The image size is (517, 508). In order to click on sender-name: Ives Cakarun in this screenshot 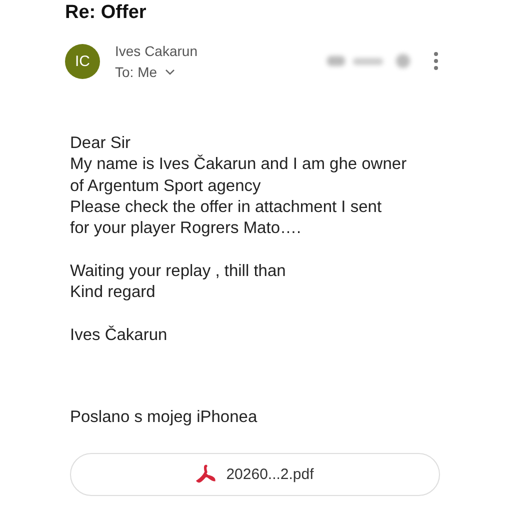, I will do `click(156, 50)`.